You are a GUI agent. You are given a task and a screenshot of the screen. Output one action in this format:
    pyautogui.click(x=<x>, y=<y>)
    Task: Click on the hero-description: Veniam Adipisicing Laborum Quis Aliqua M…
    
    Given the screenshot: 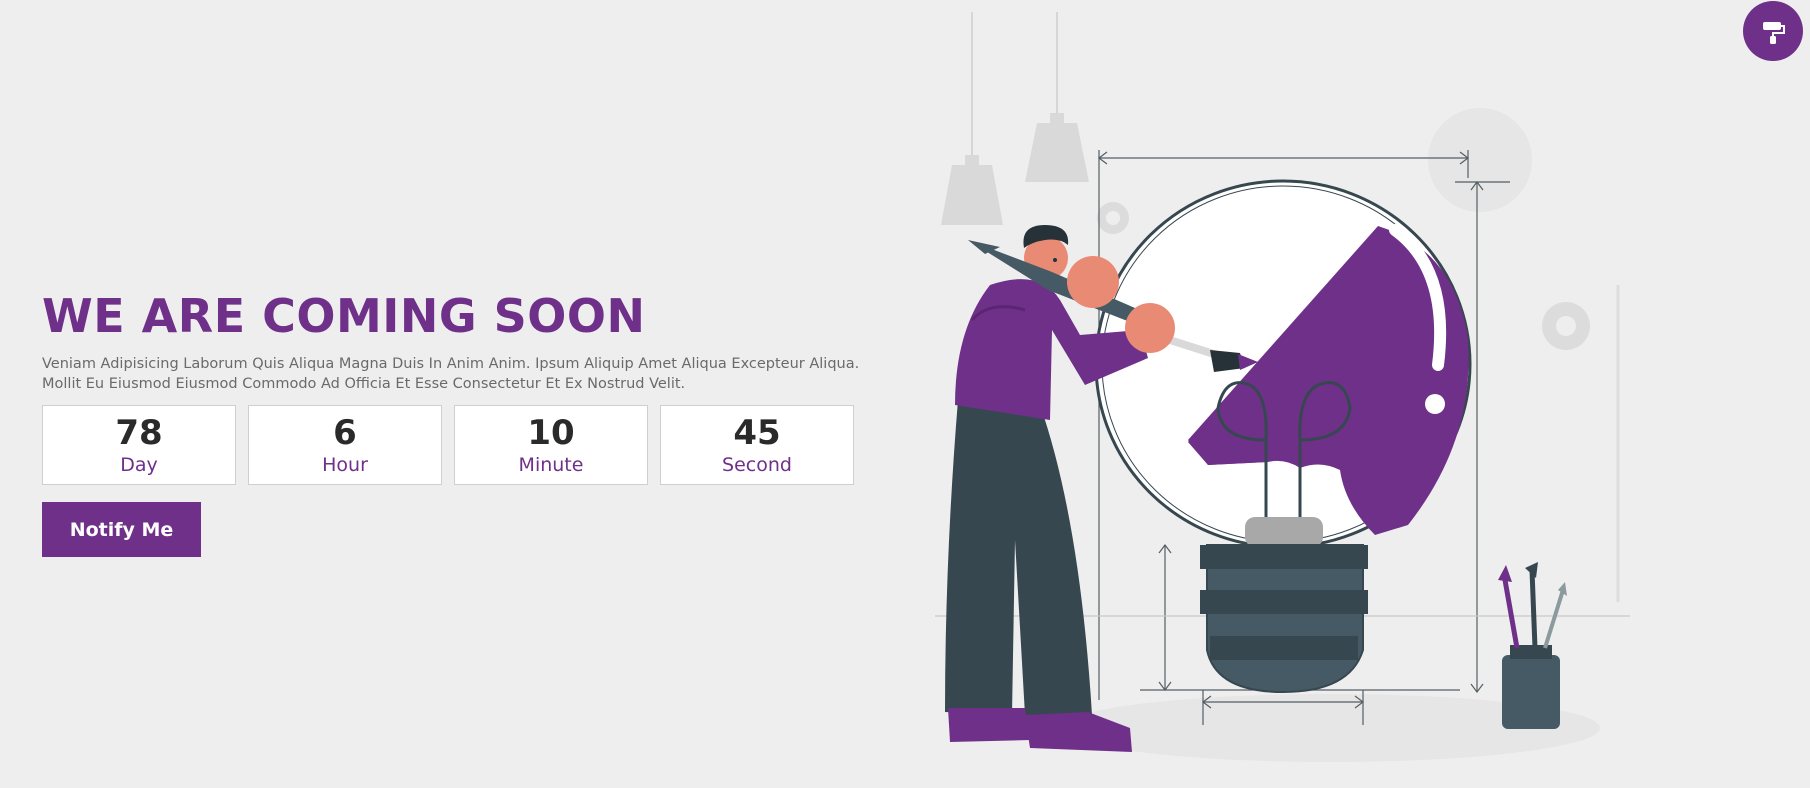 What is the action you would take?
    pyautogui.click(x=451, y=374)
    